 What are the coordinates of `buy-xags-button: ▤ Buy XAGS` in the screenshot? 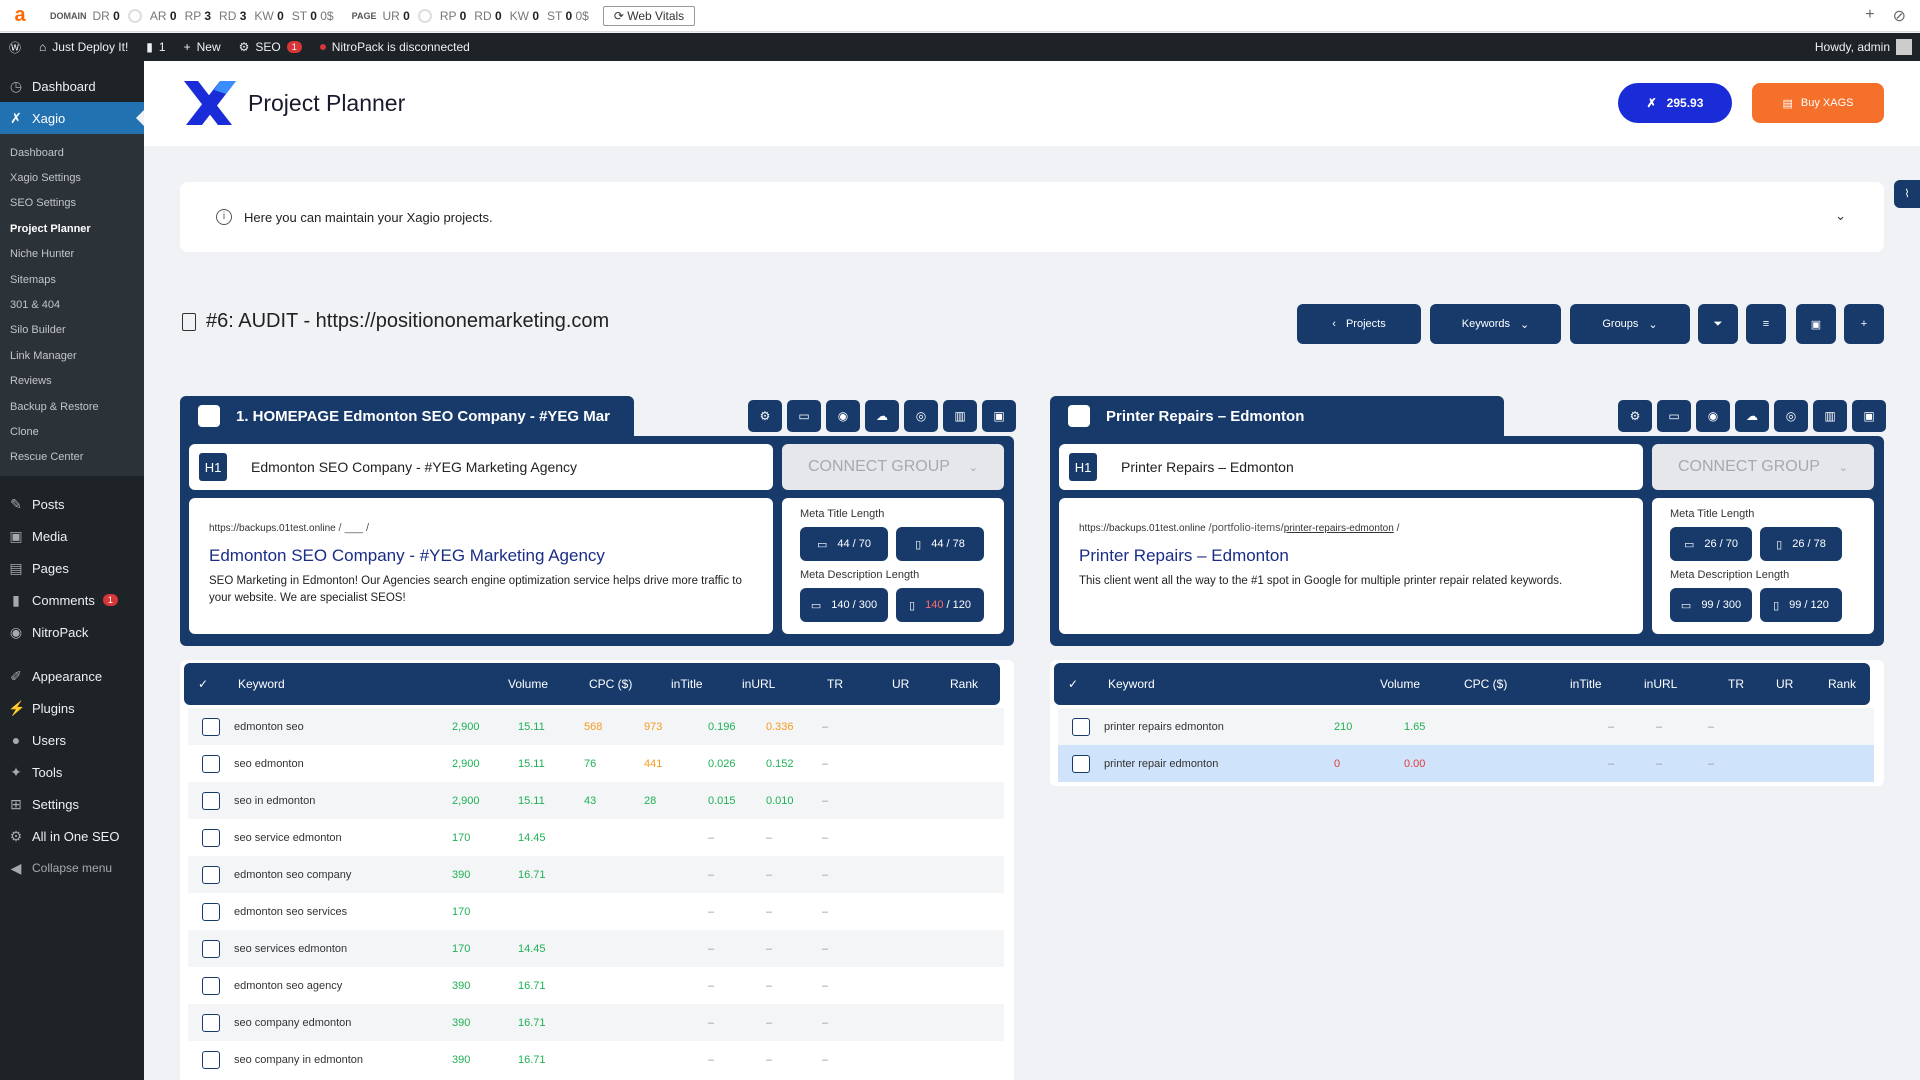 It's located at (1818, 103).